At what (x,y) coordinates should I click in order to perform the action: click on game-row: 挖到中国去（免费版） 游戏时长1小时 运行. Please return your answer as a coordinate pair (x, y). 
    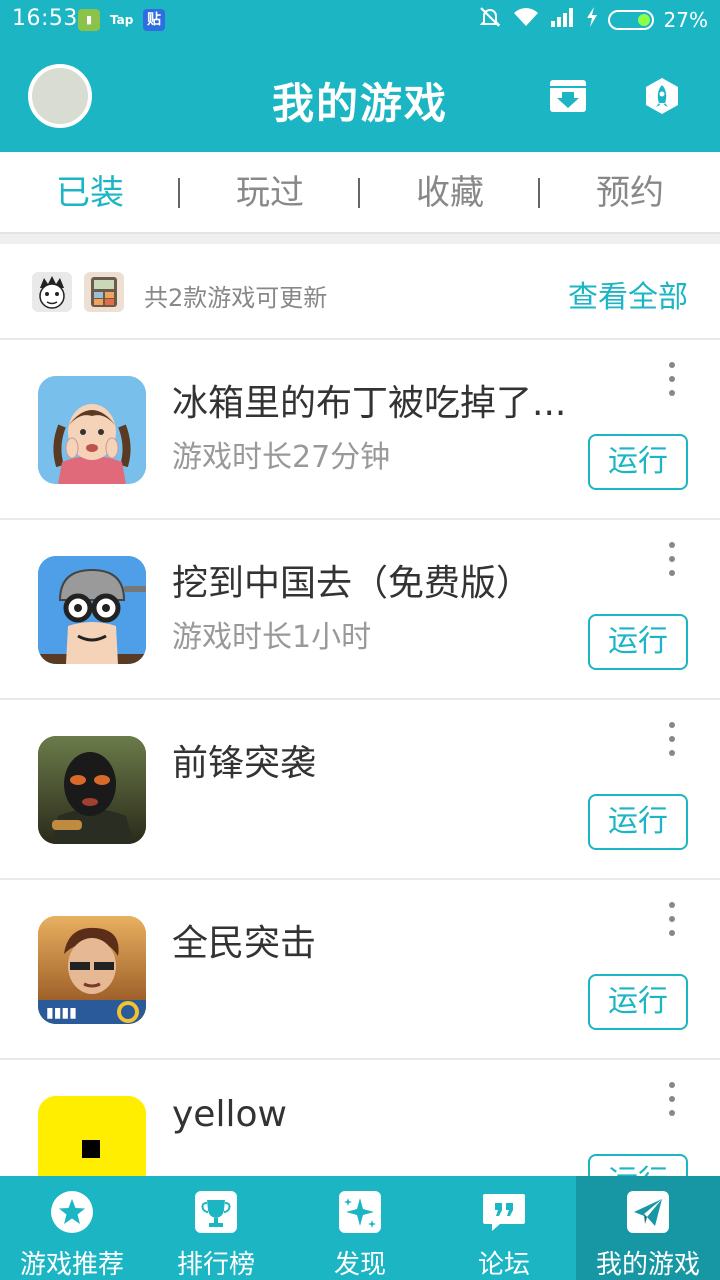
    Looking at the image, I should click on (360, 610).